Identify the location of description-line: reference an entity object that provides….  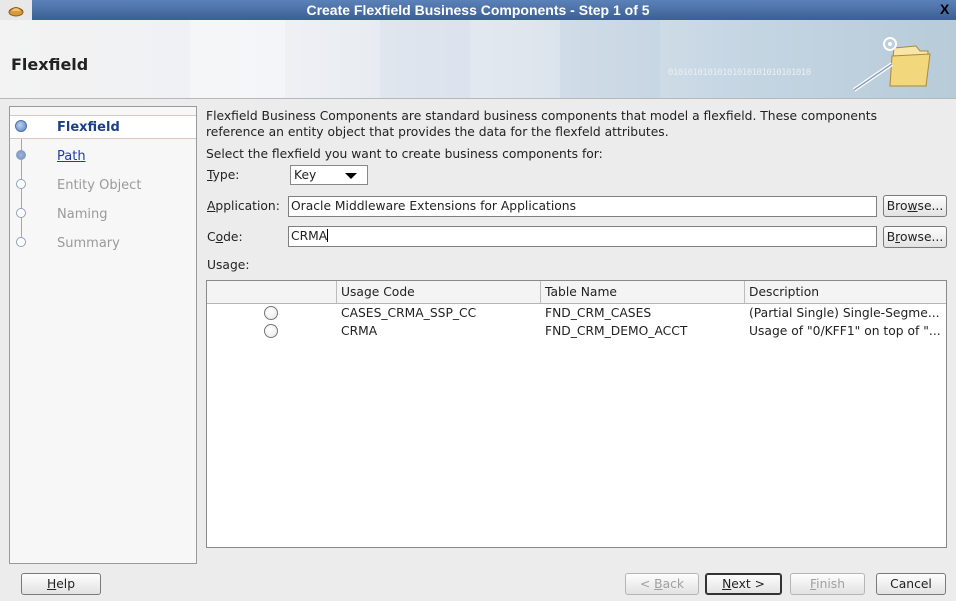
(437, 132).